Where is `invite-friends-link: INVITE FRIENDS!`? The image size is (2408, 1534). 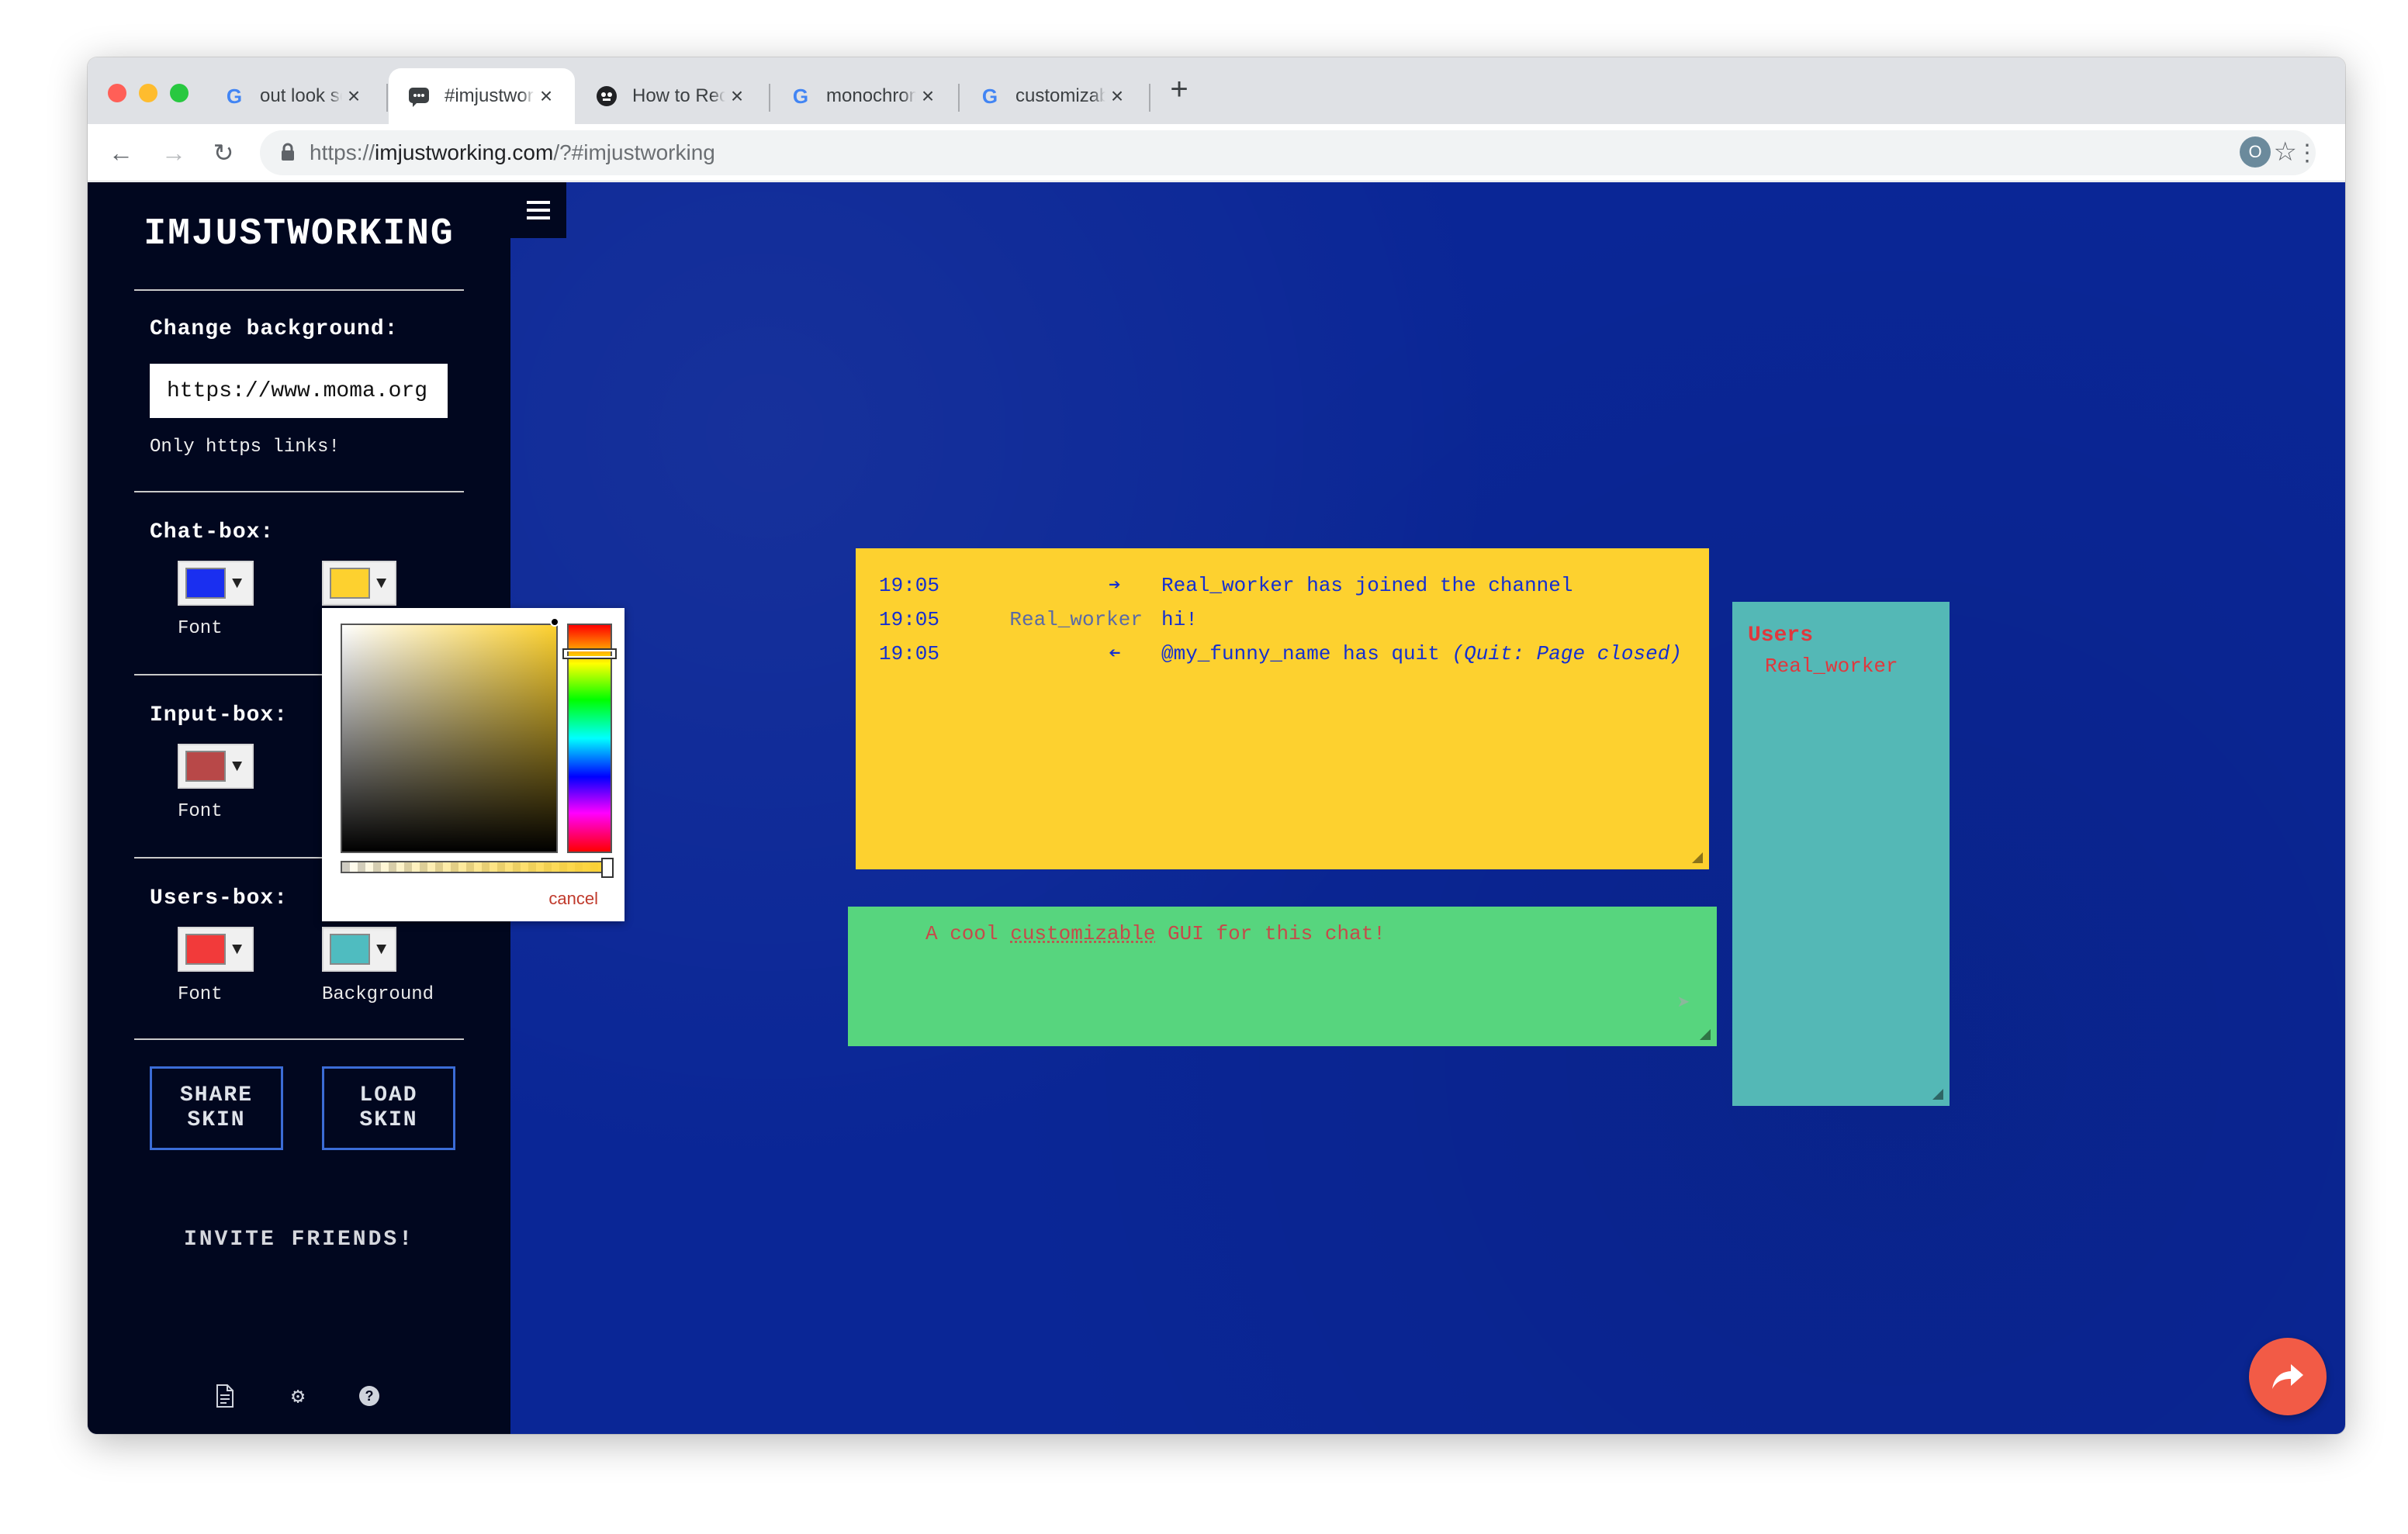 invite-friends-link: INVITE FRIENDS! is located at coordinates (299, 1240).